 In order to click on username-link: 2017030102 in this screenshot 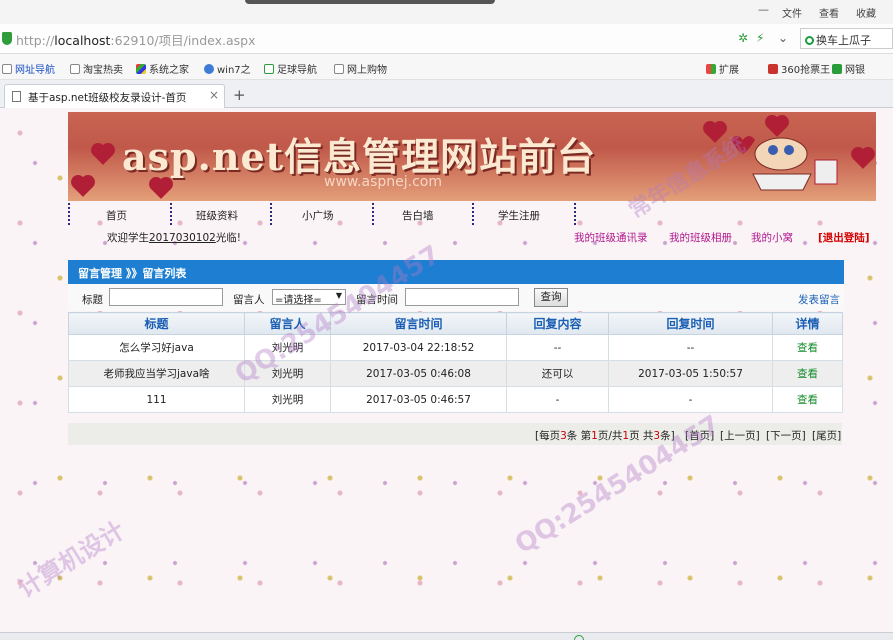, I will do `click(182, 238)`.